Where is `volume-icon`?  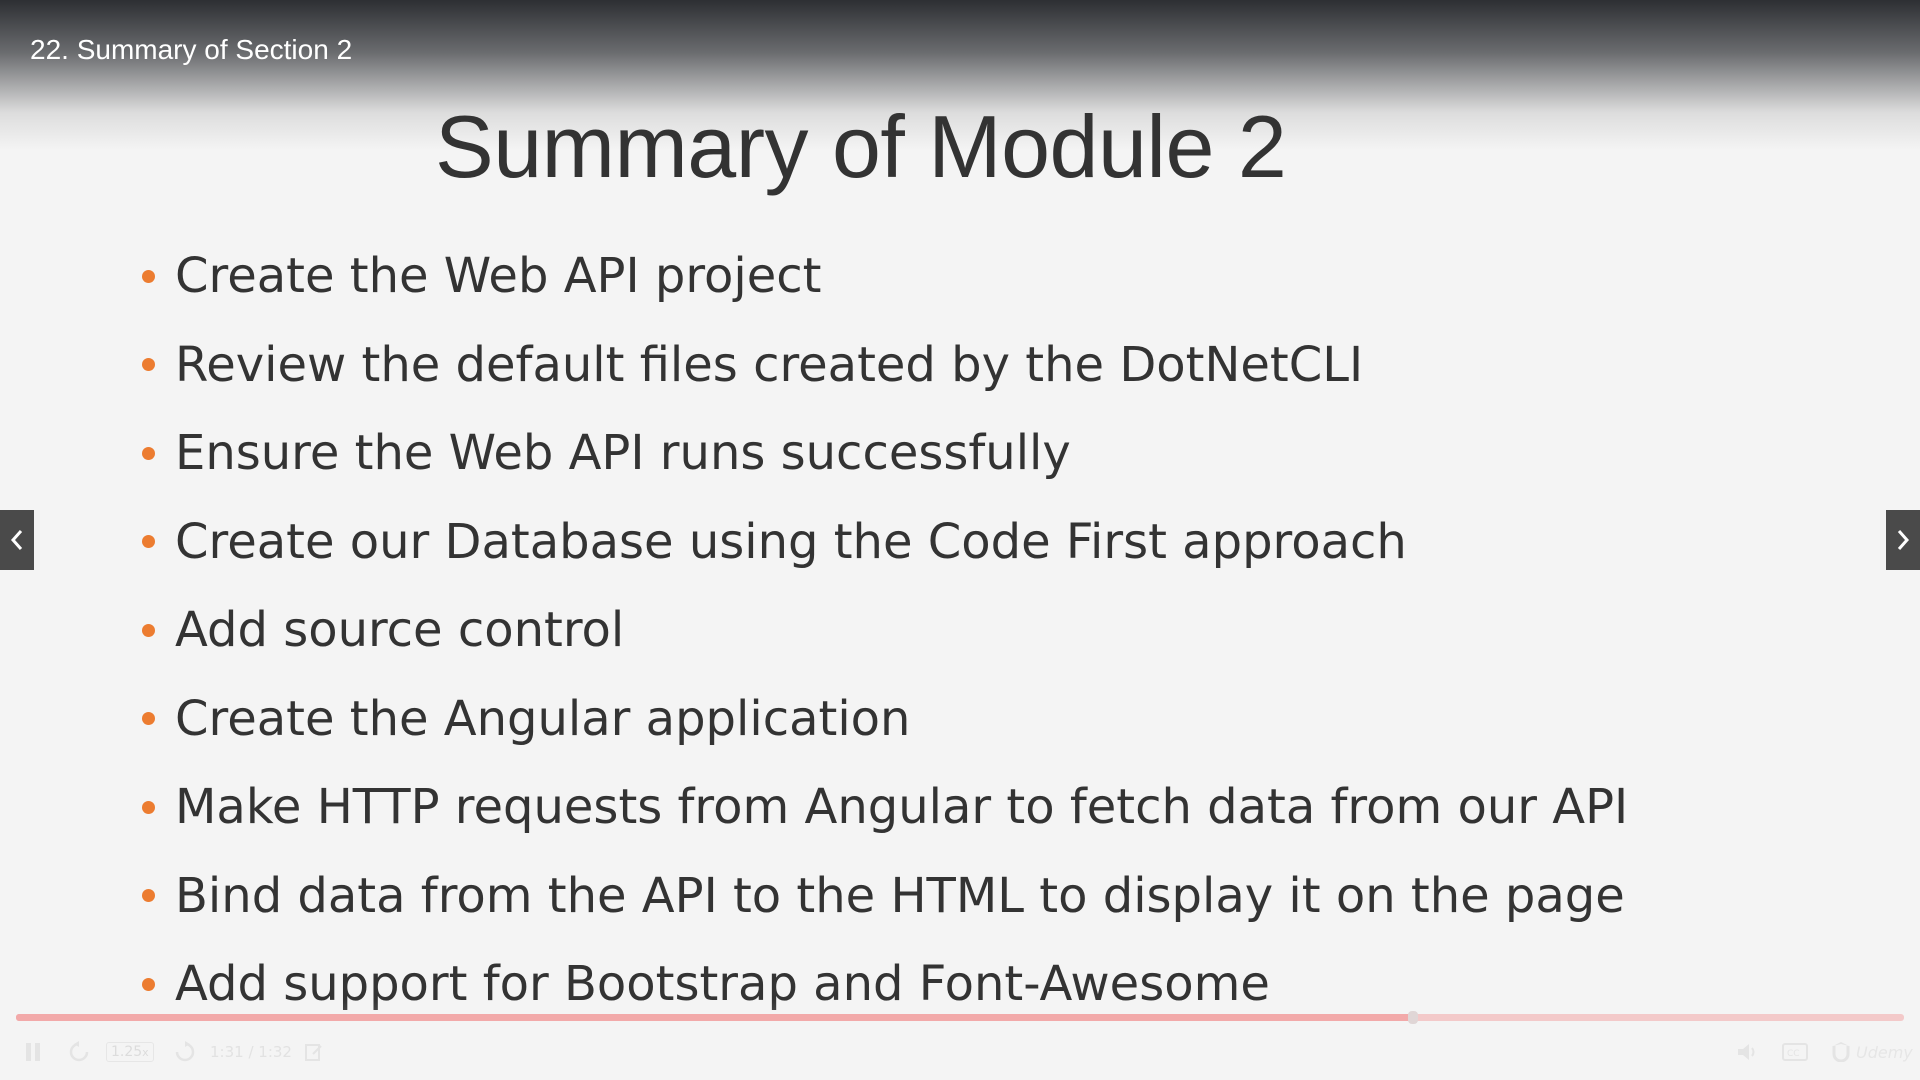 volume-icon is located at coordinates (1746, 1052).